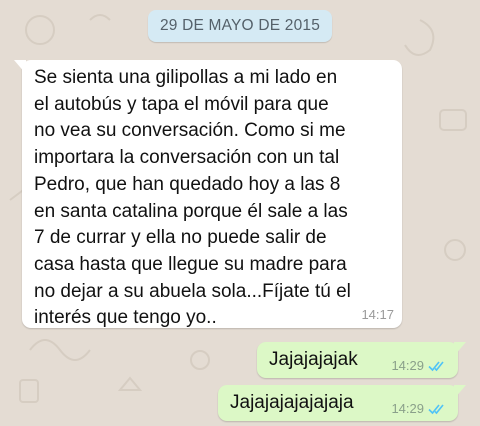 The width and height of the screenshot is (480, 426). I want to click on date-separator-label: 29 DE MAYO DE 2015, so click(240, 25).